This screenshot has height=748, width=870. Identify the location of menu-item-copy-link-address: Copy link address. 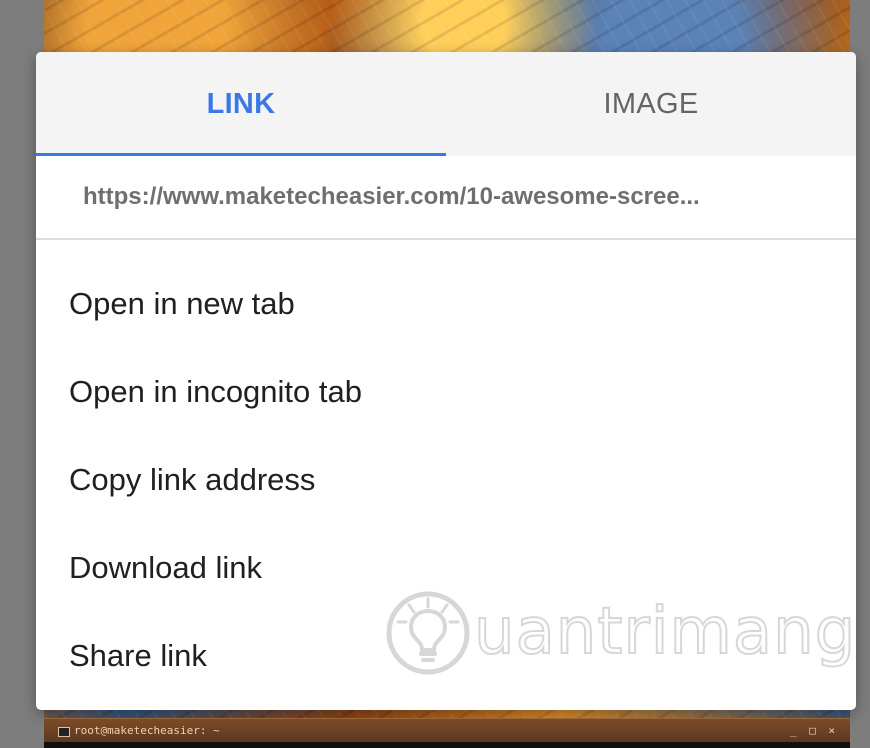
(446, 480).